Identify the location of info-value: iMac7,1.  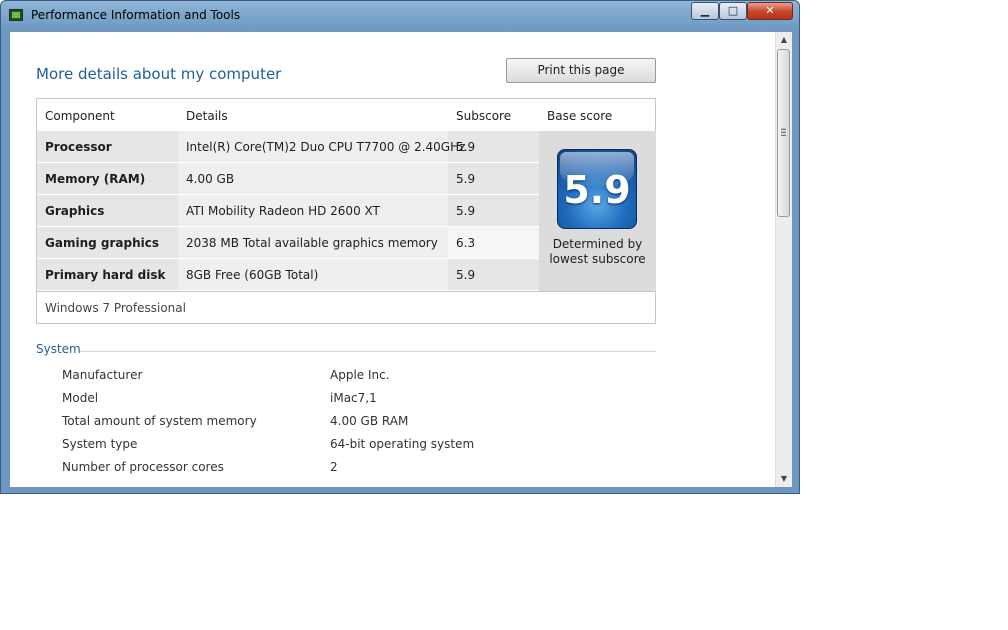
(353, 398).